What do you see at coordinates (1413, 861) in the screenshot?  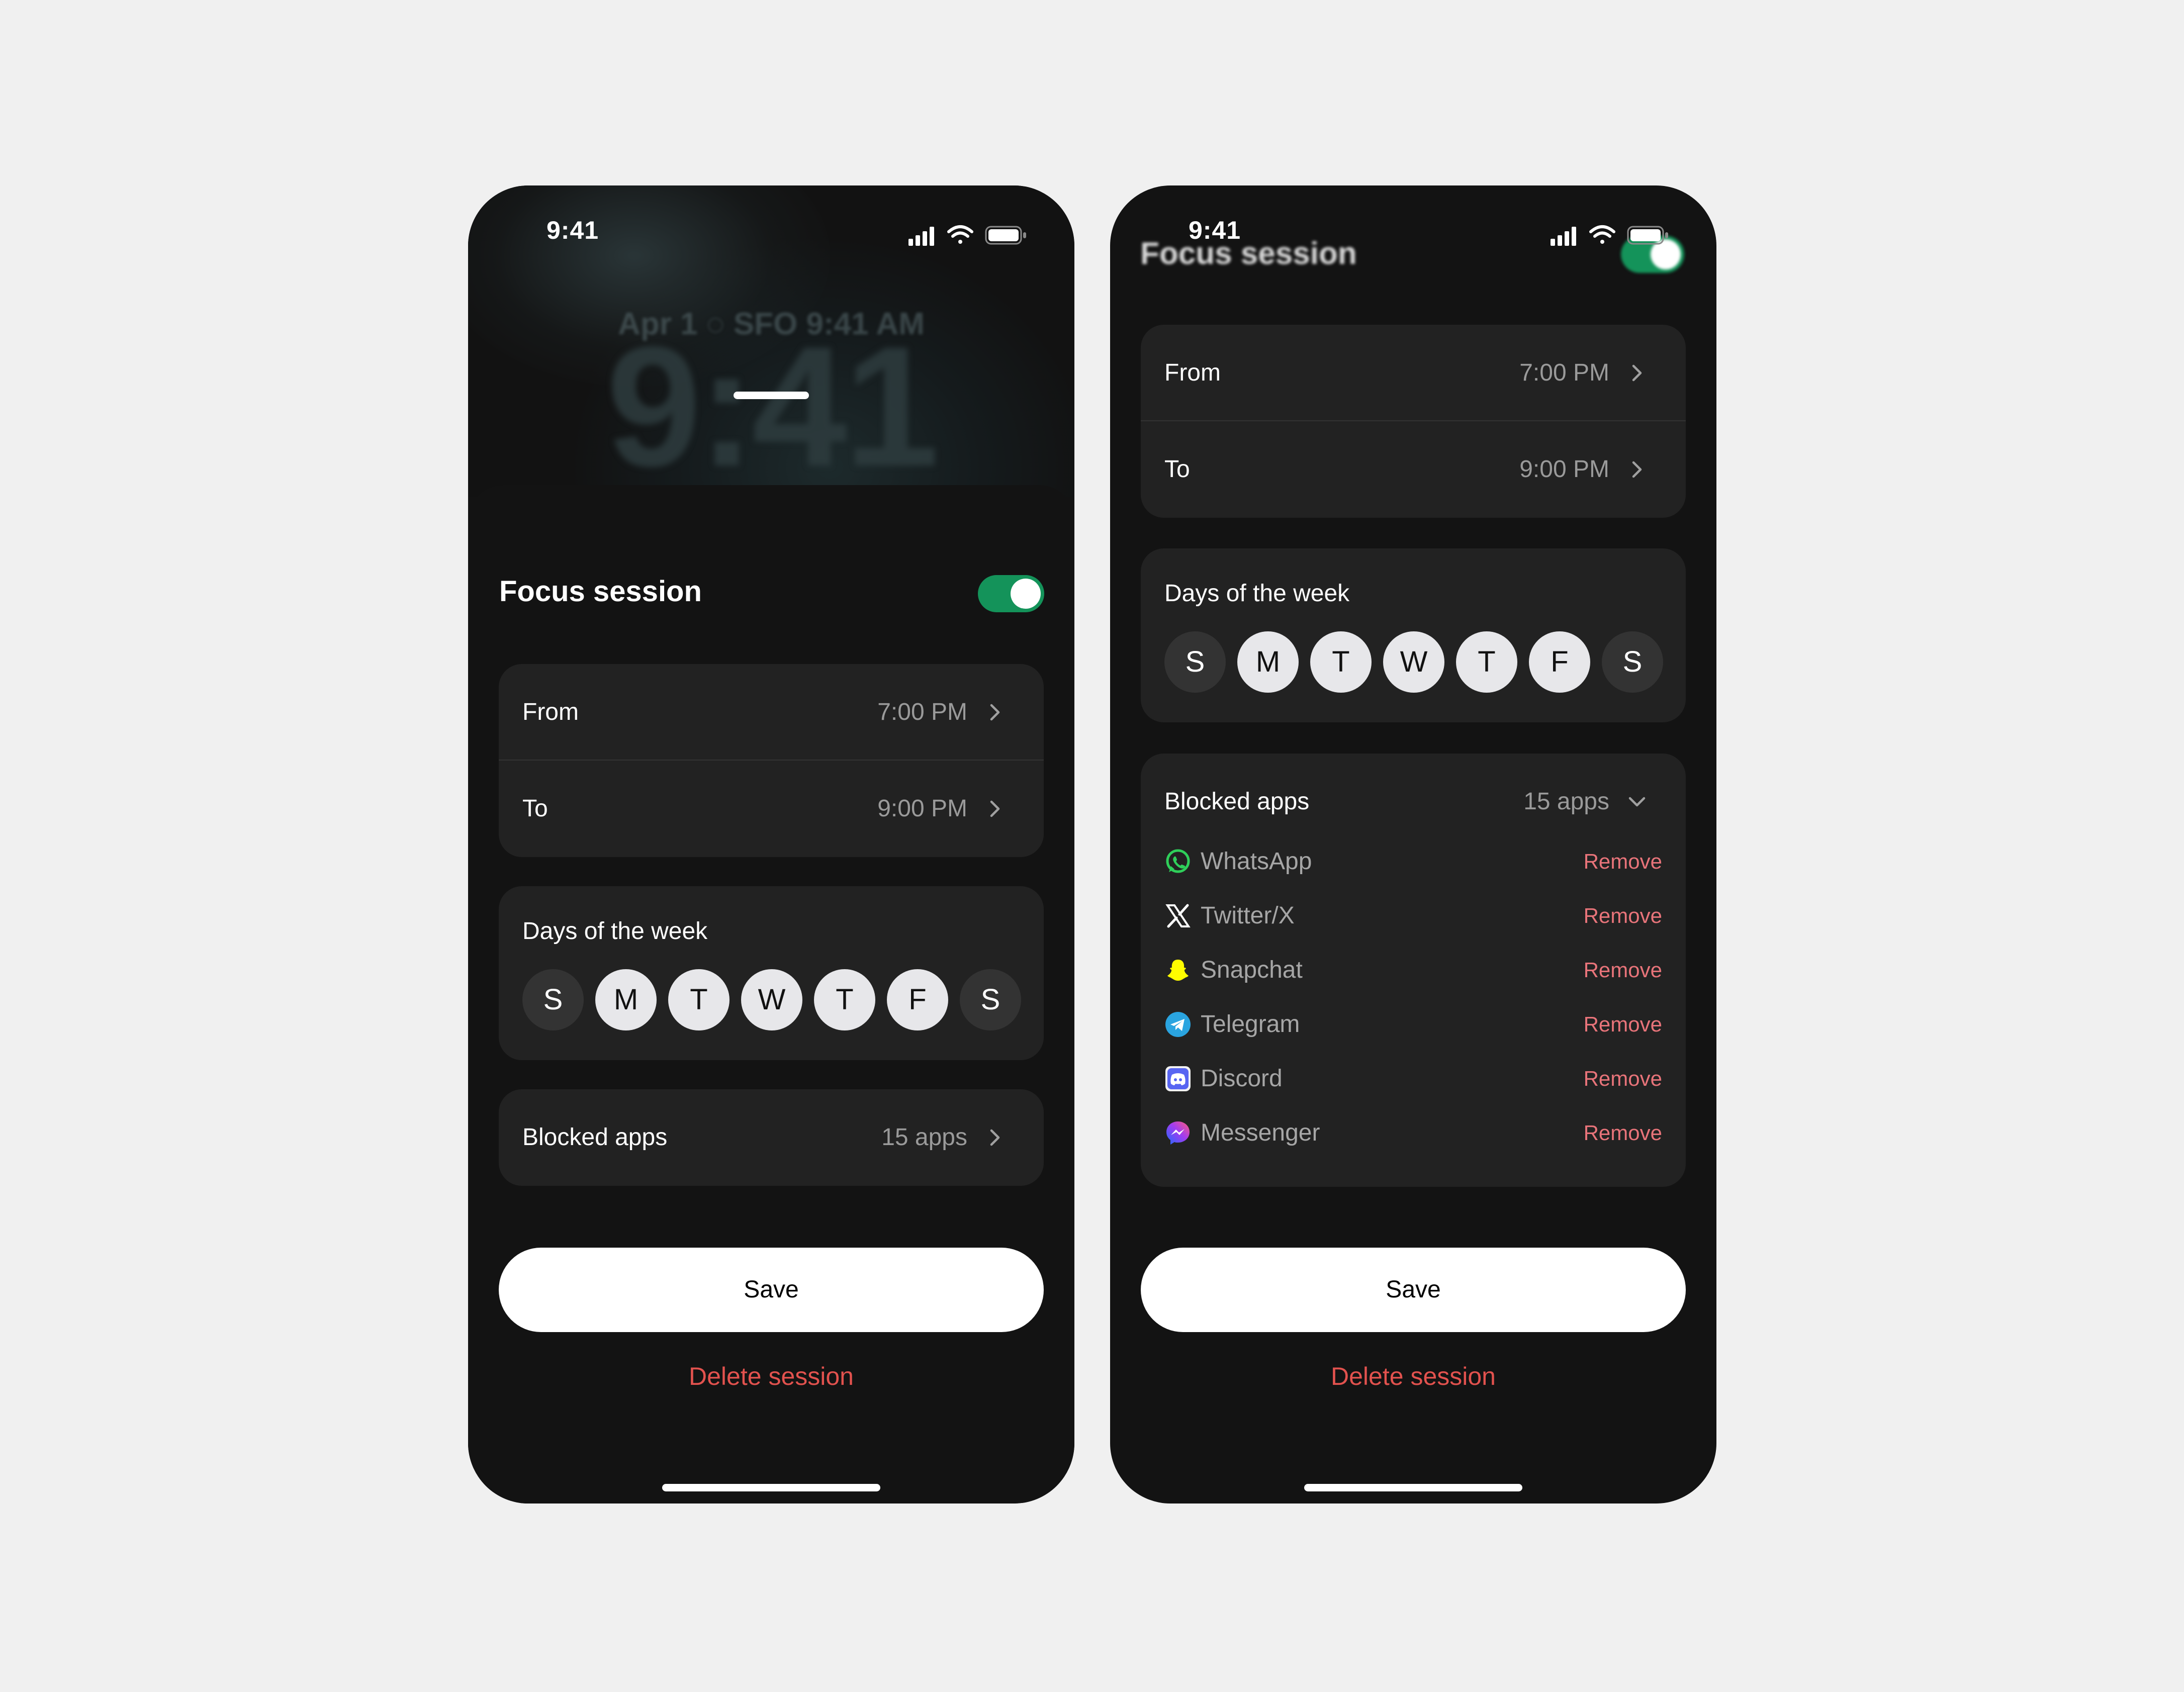 I see `blocked-app-row: WhatsApp Remove` at bounding box center [1413, 861].